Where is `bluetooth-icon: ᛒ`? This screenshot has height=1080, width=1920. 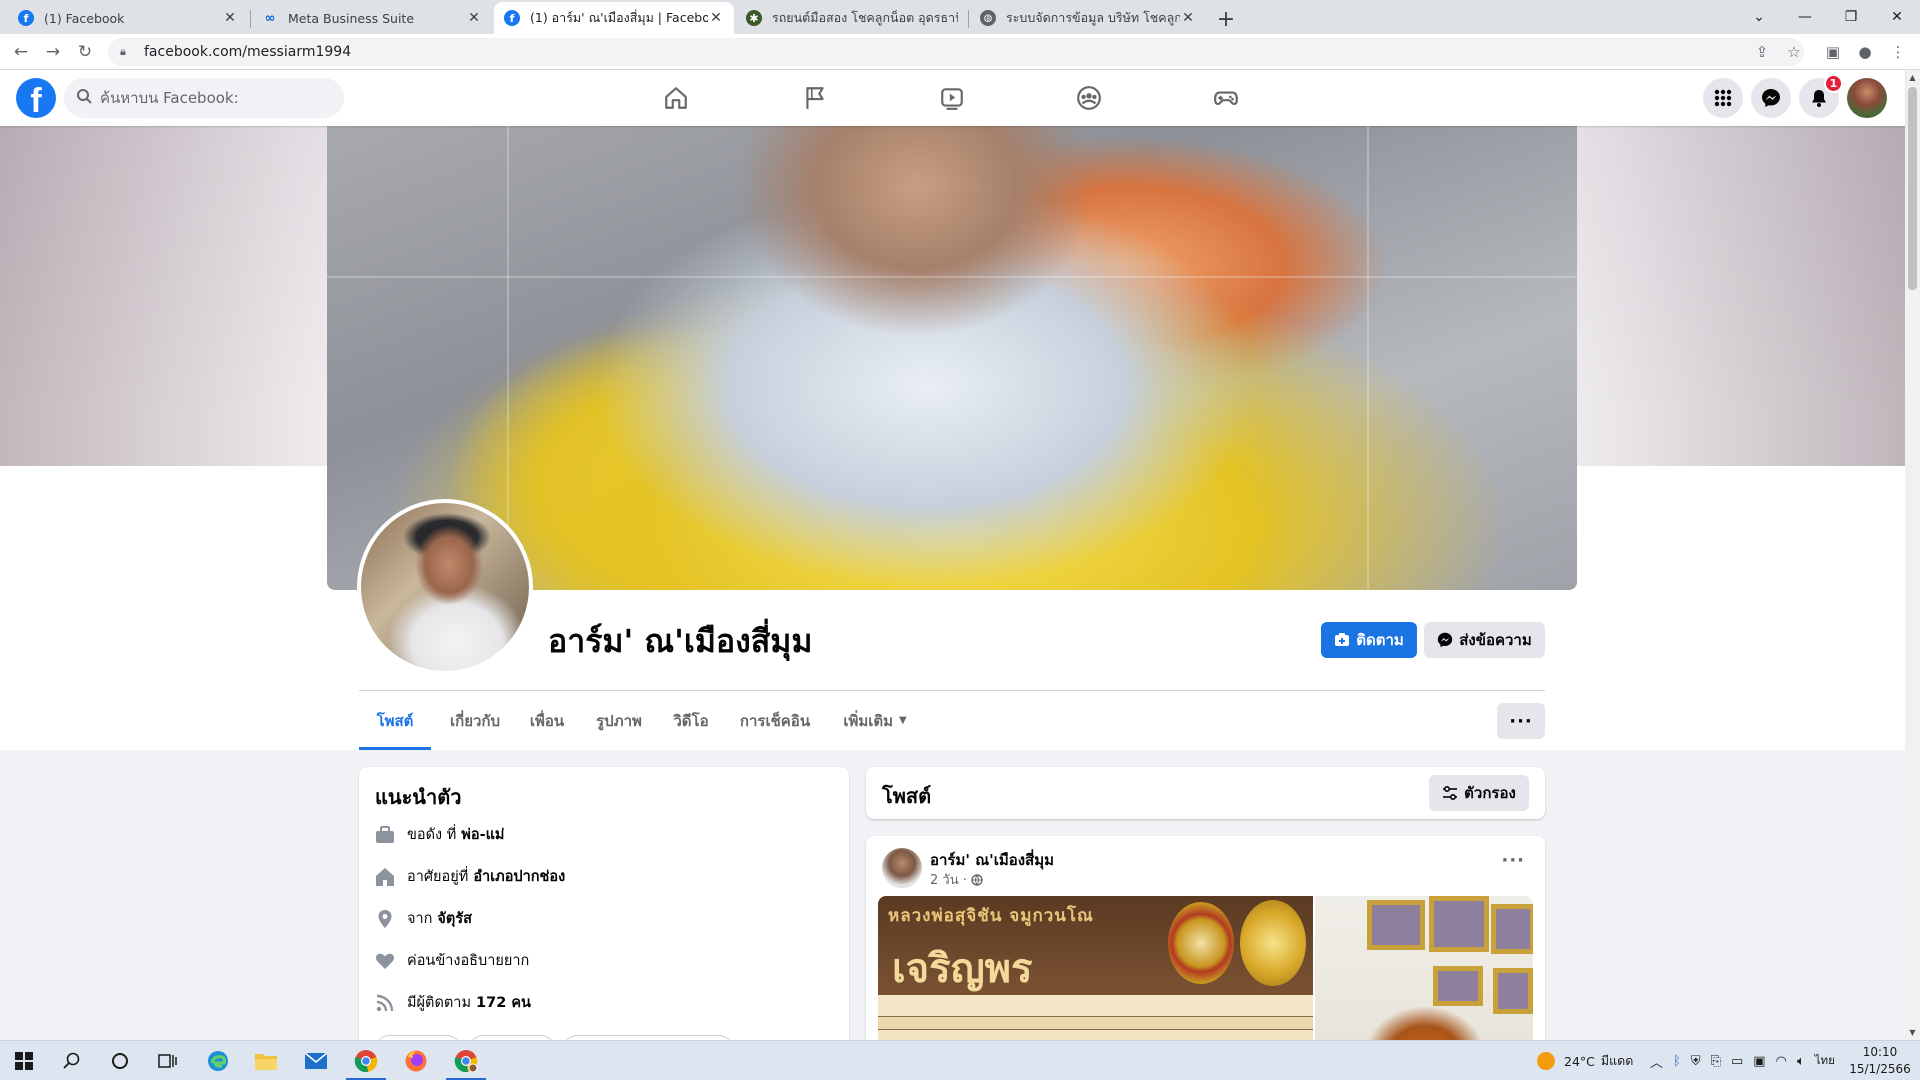
bluetooth-icon: ᛒ is located at coordinates (1677, 1061).